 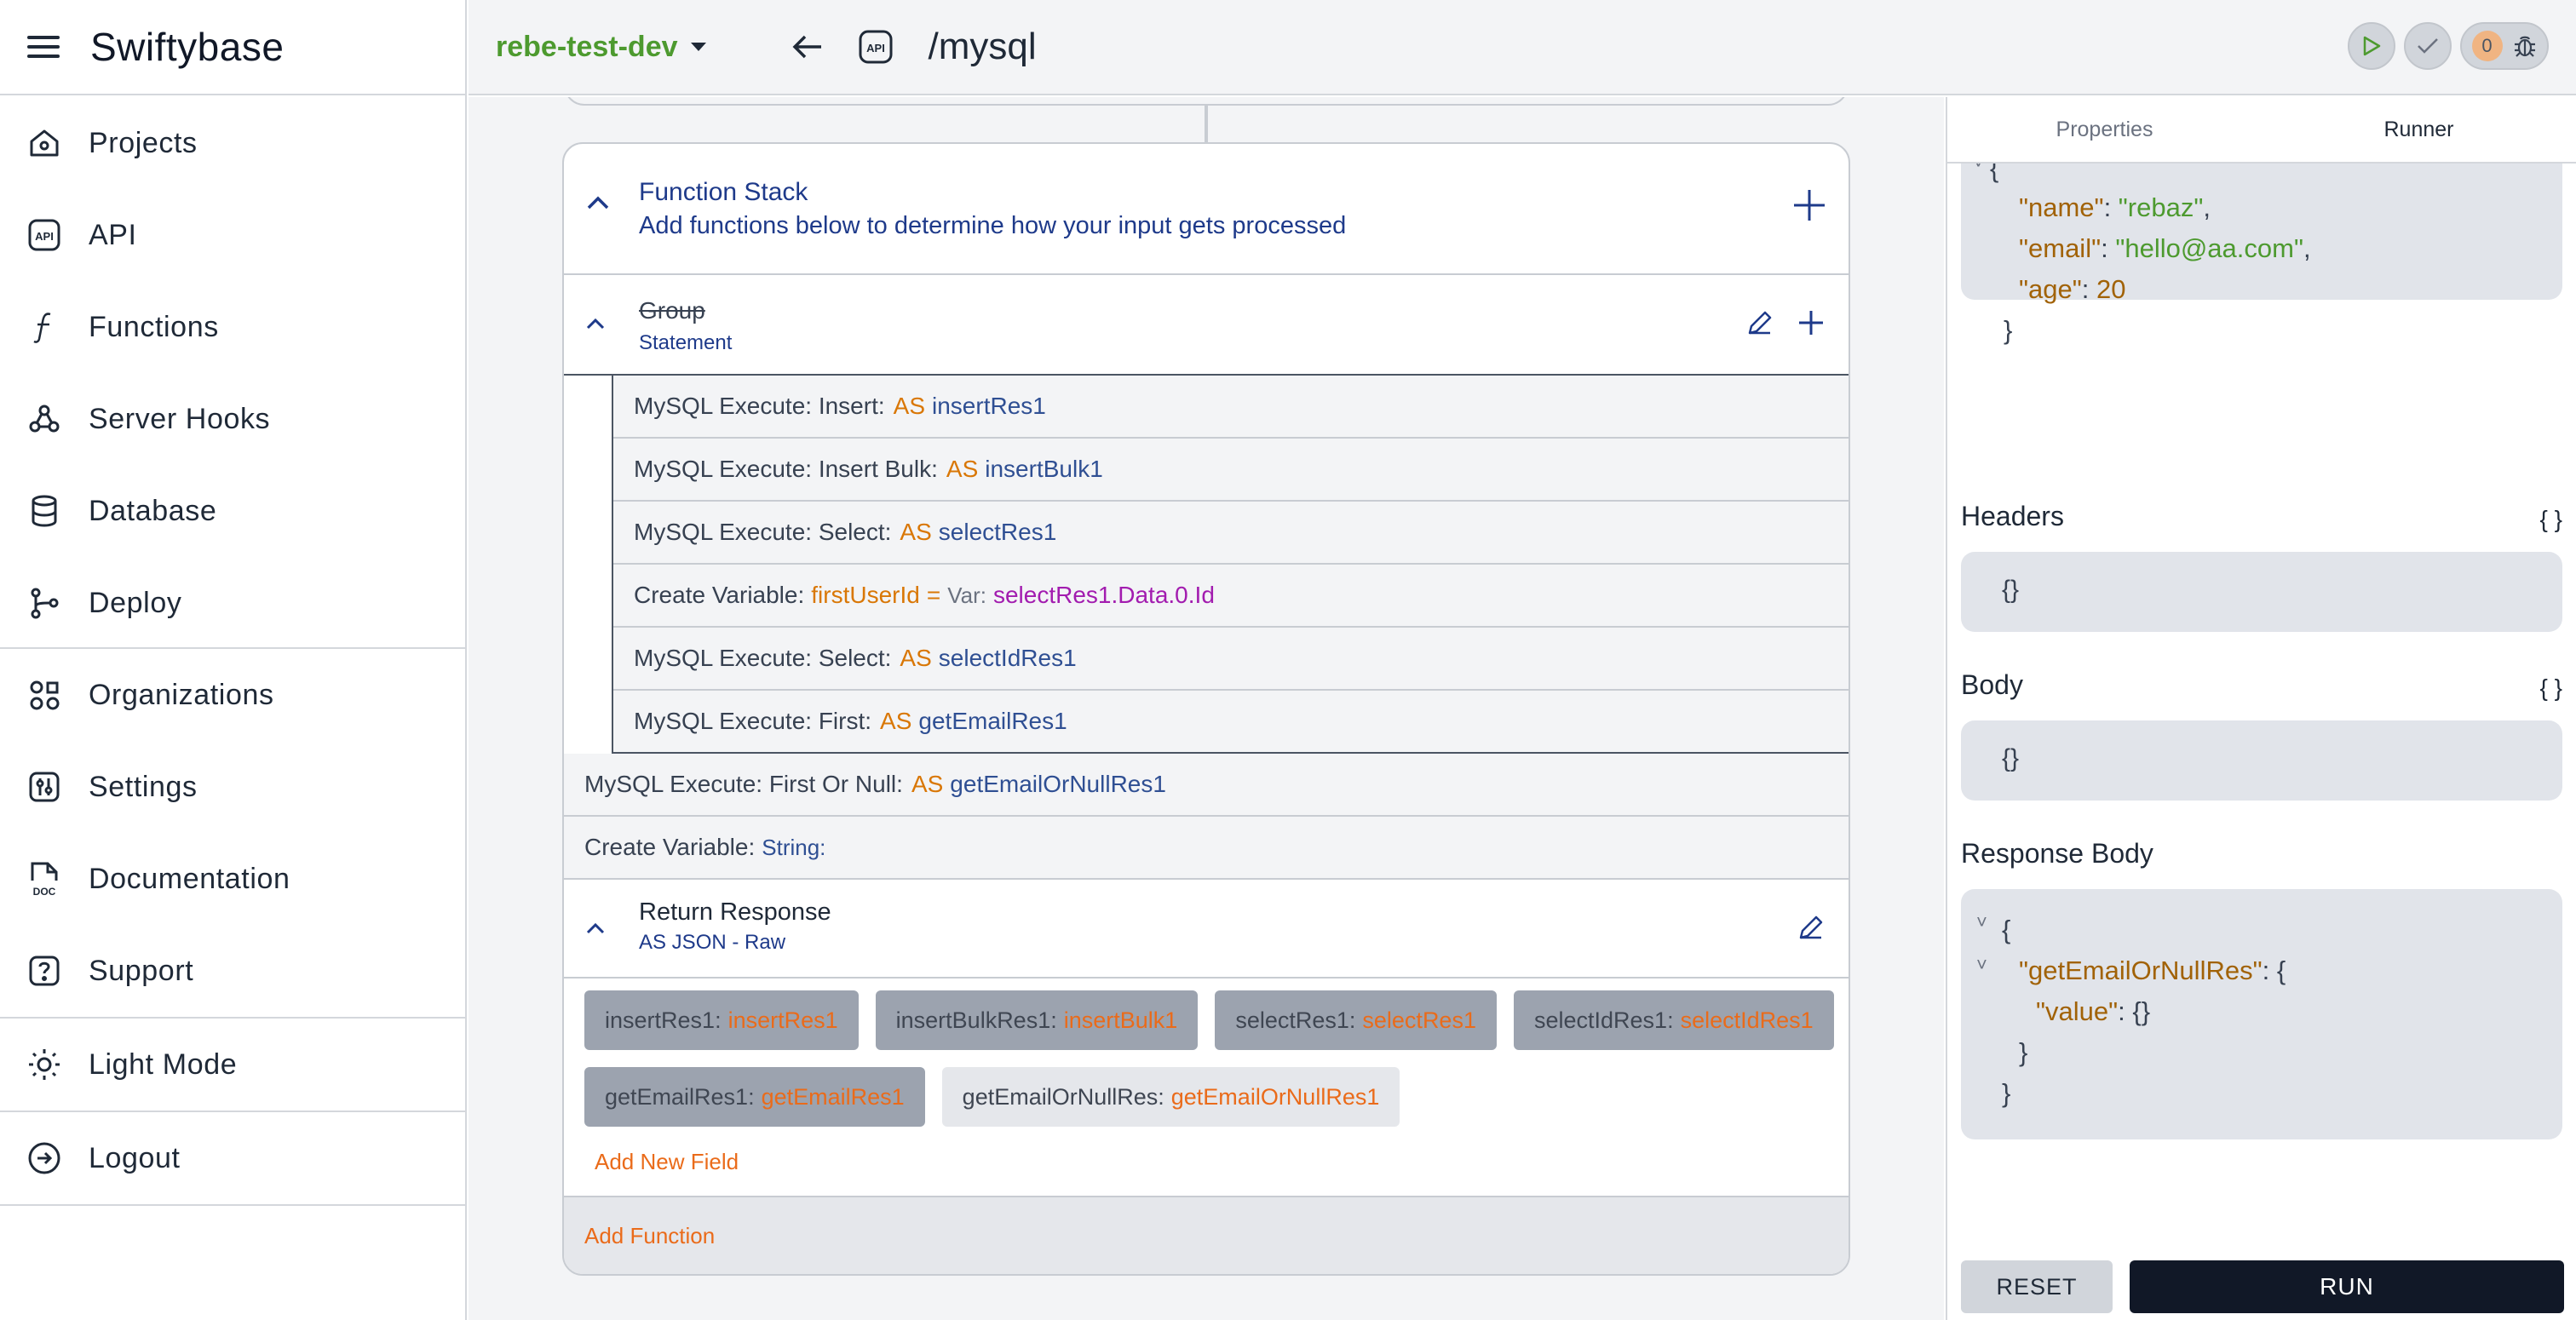 I want to click on sidebar-item-label: Settings, so click(x=143, y=786).